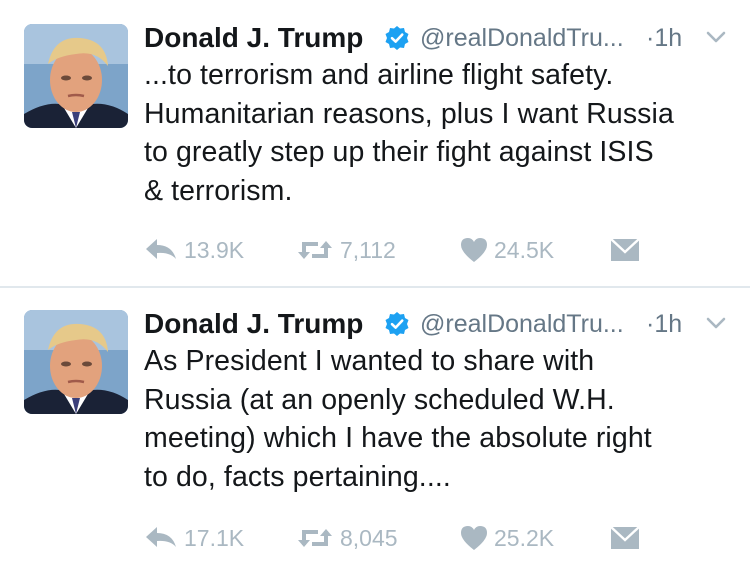 This screenshot has width=750, height=569. I want to click on reply-count: 17.1K, so click(214, 537).